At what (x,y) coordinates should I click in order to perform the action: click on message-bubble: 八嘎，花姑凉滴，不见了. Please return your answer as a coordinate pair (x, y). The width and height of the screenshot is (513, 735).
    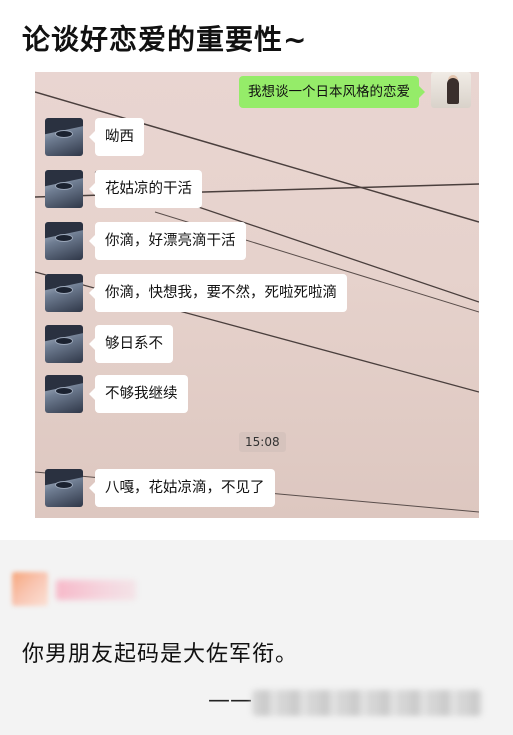
    Looking at the image, I should click on (182, 488).